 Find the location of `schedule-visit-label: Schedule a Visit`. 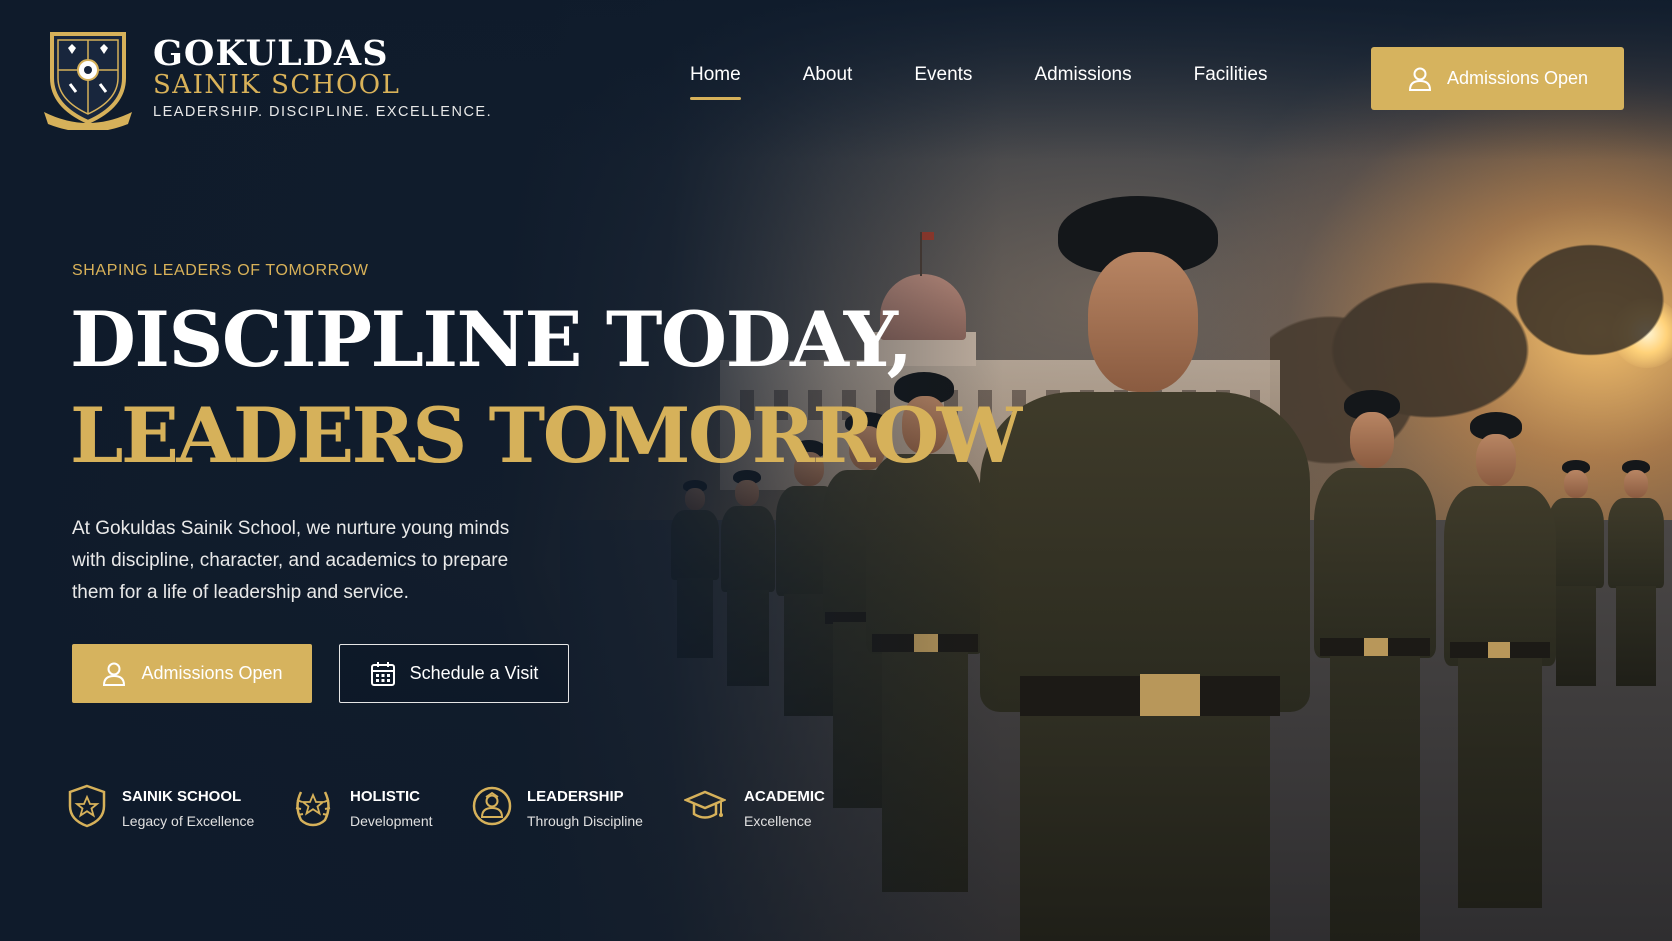

schedule-visit-label: Schedule a Visit is located at coordinates (474, 673).